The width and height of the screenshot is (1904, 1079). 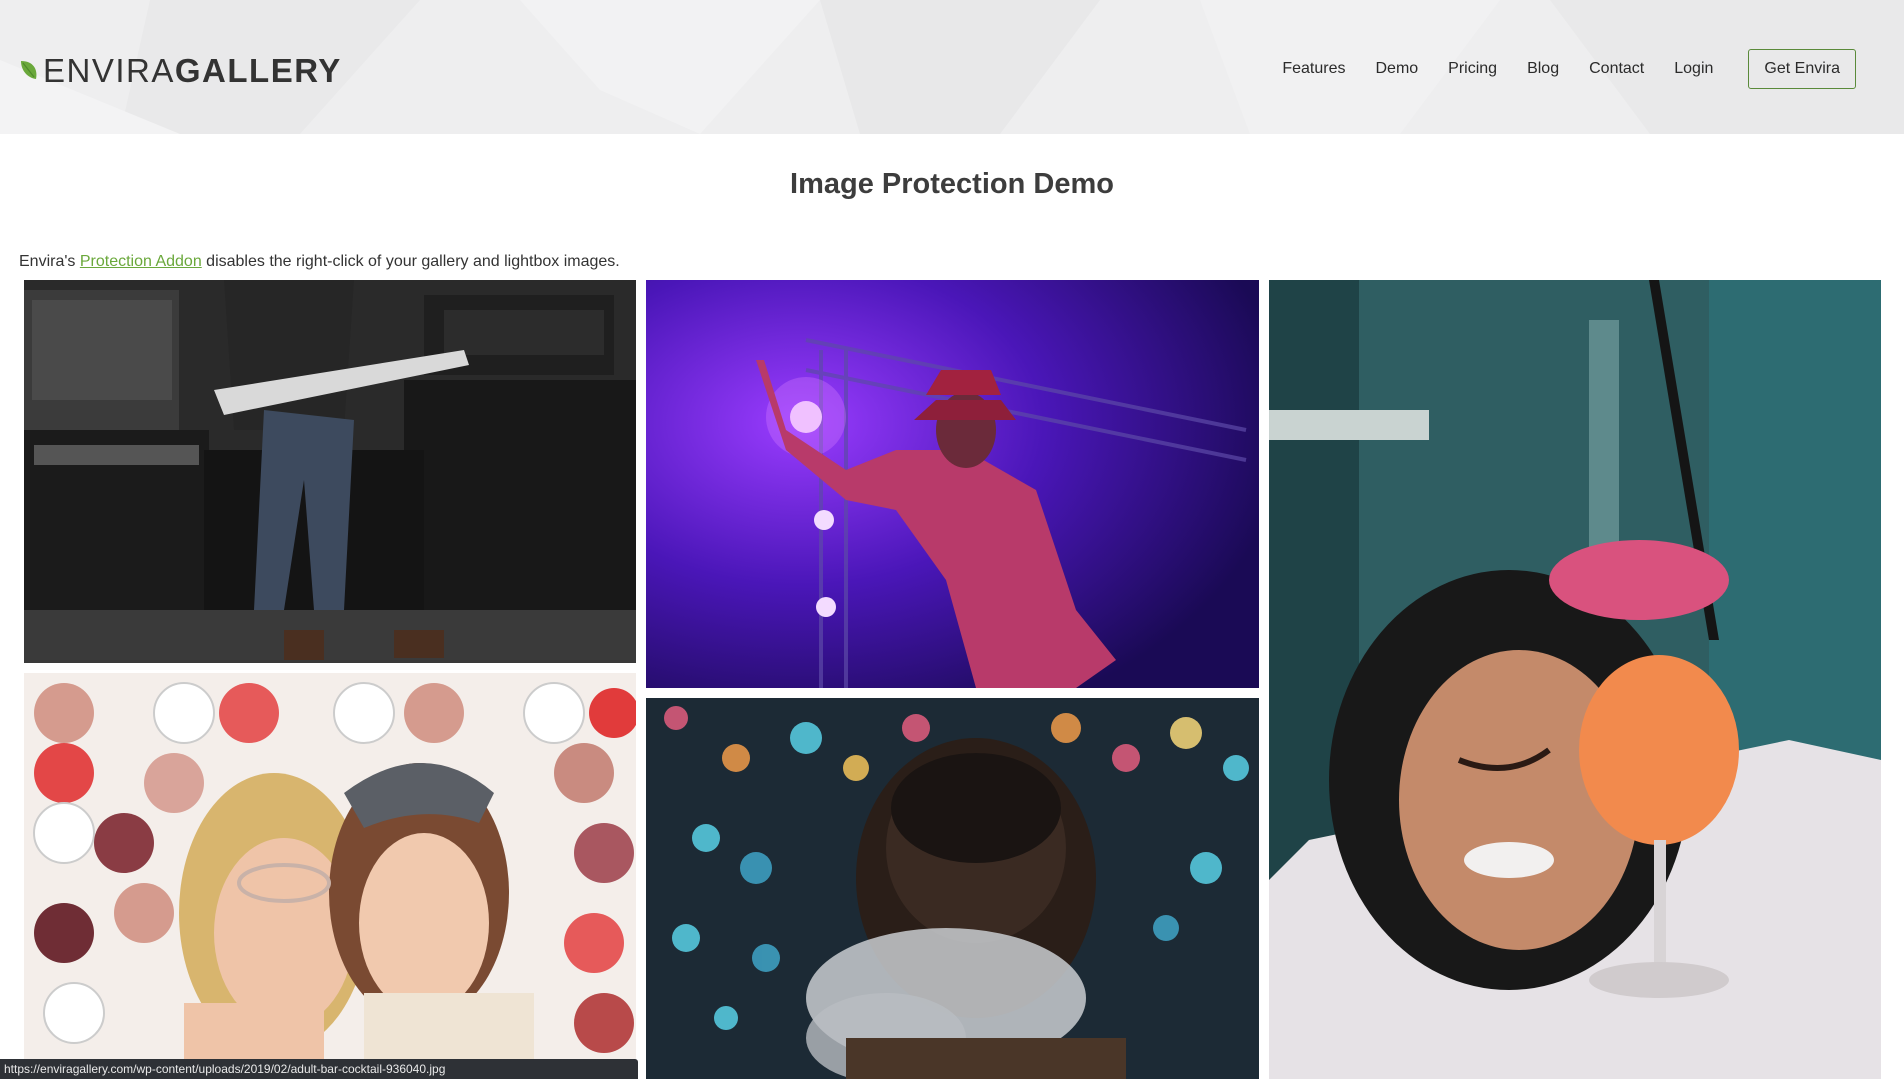 I want to click on nav-contact: Contact, so click(x=1616, y=69).